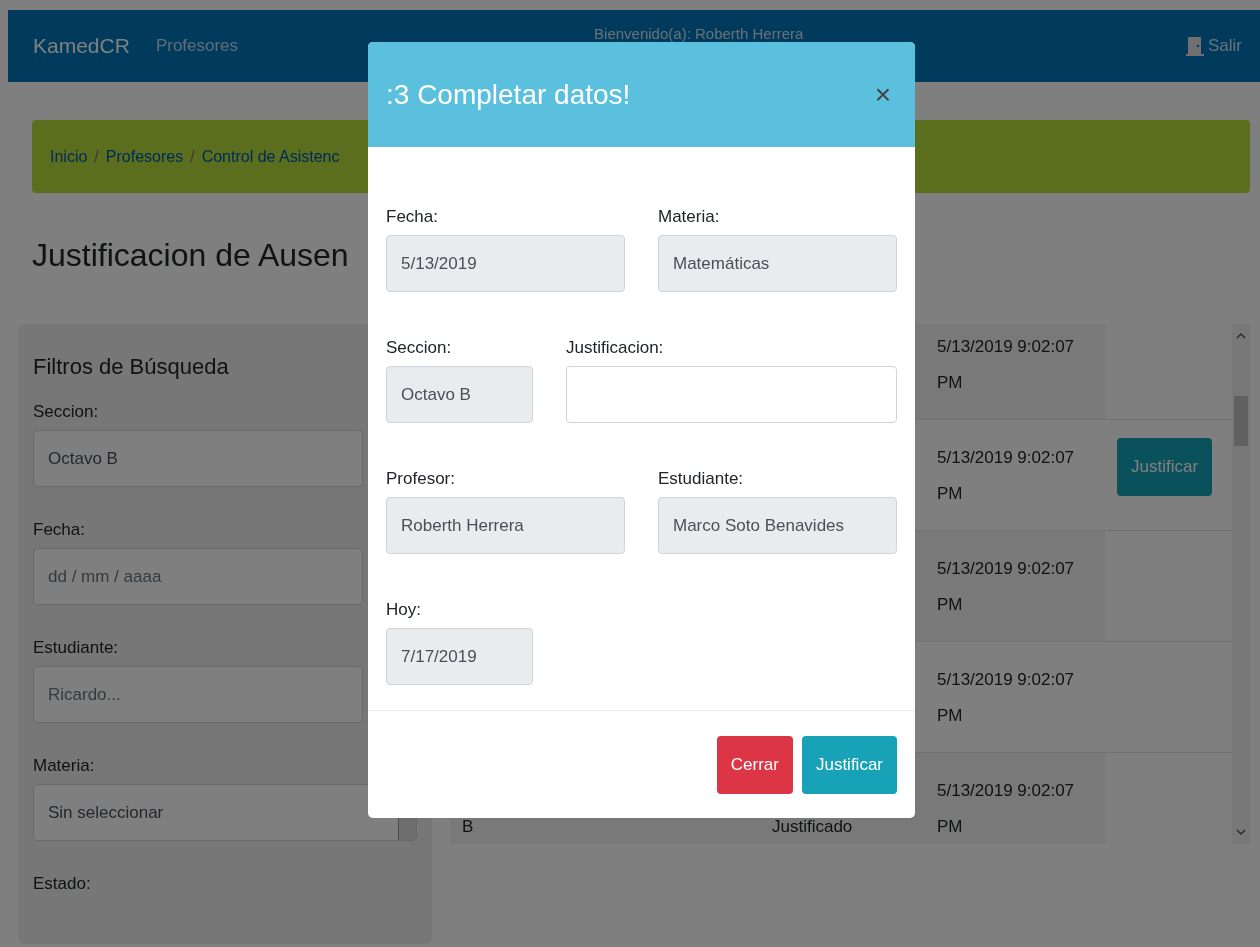 The width and height of the screenshot is (1260, 947). I want to click on select-field: Sin seleccionar, so click(225, 812).